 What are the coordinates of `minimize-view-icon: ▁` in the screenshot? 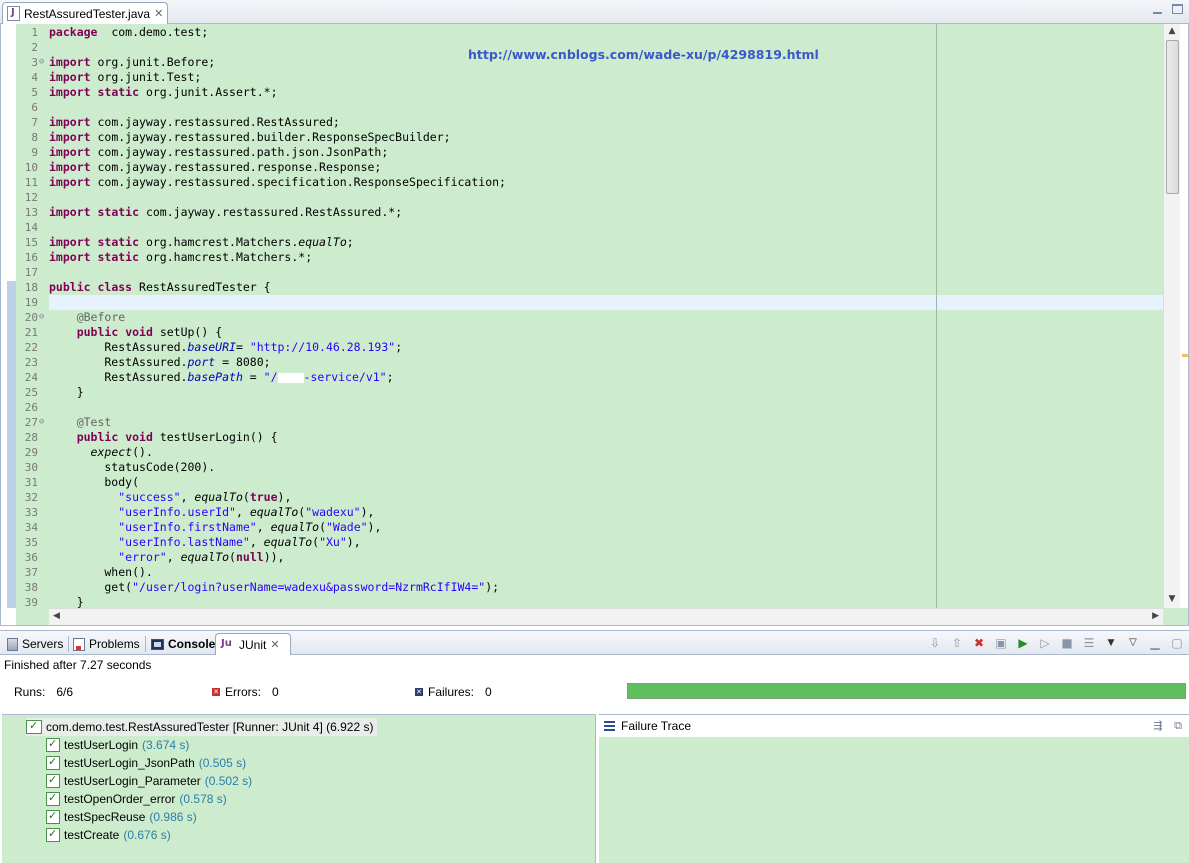 It's located at (1155, 643).